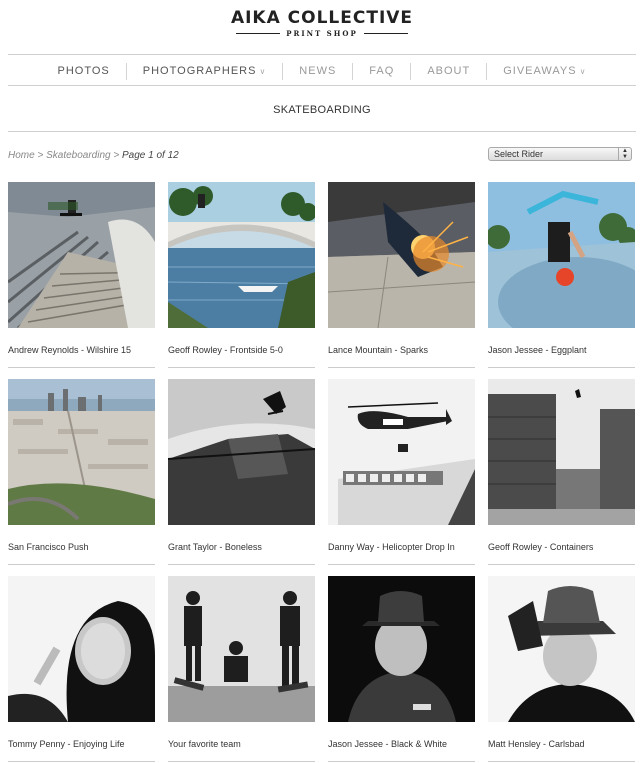 This screenshot has width=644, height=763. I want to click on photo-card: Andrew Reynolds - Wilshire 15, so click(81, 275).